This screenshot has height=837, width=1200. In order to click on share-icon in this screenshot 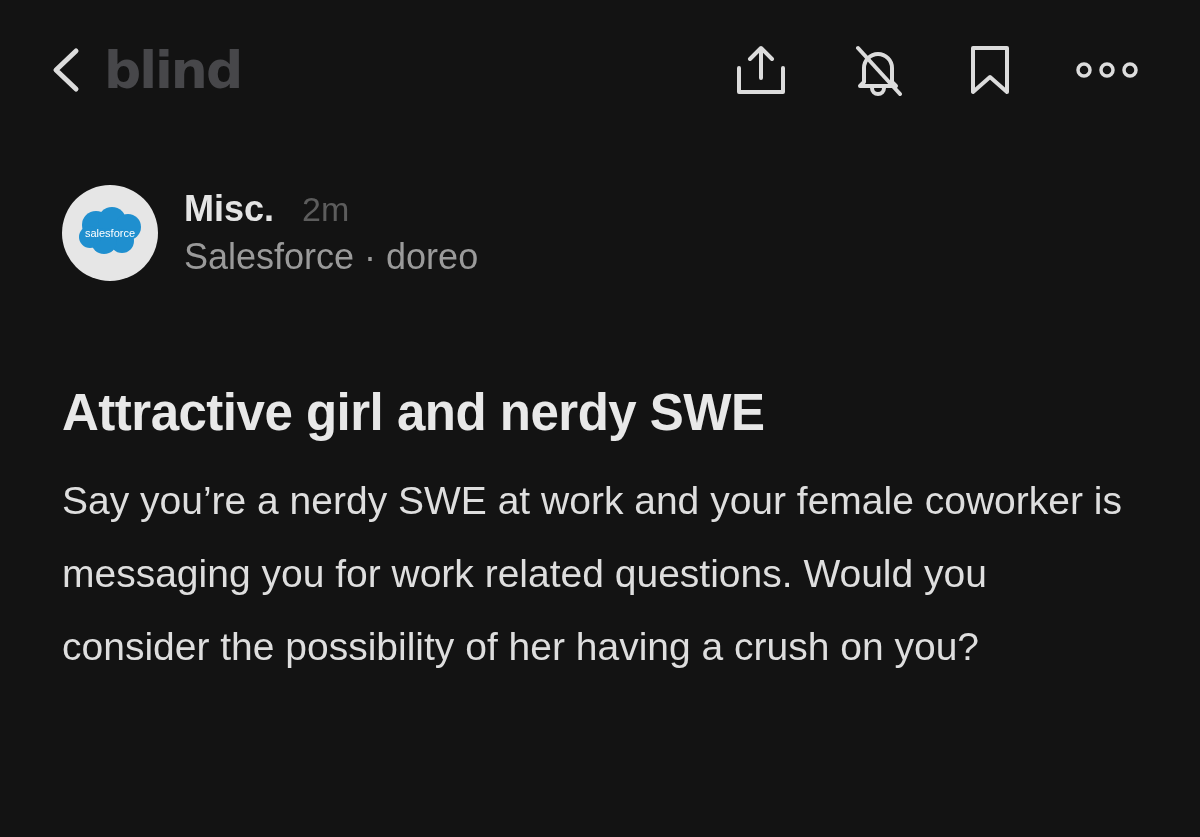, I will do `click(761, 70)`.